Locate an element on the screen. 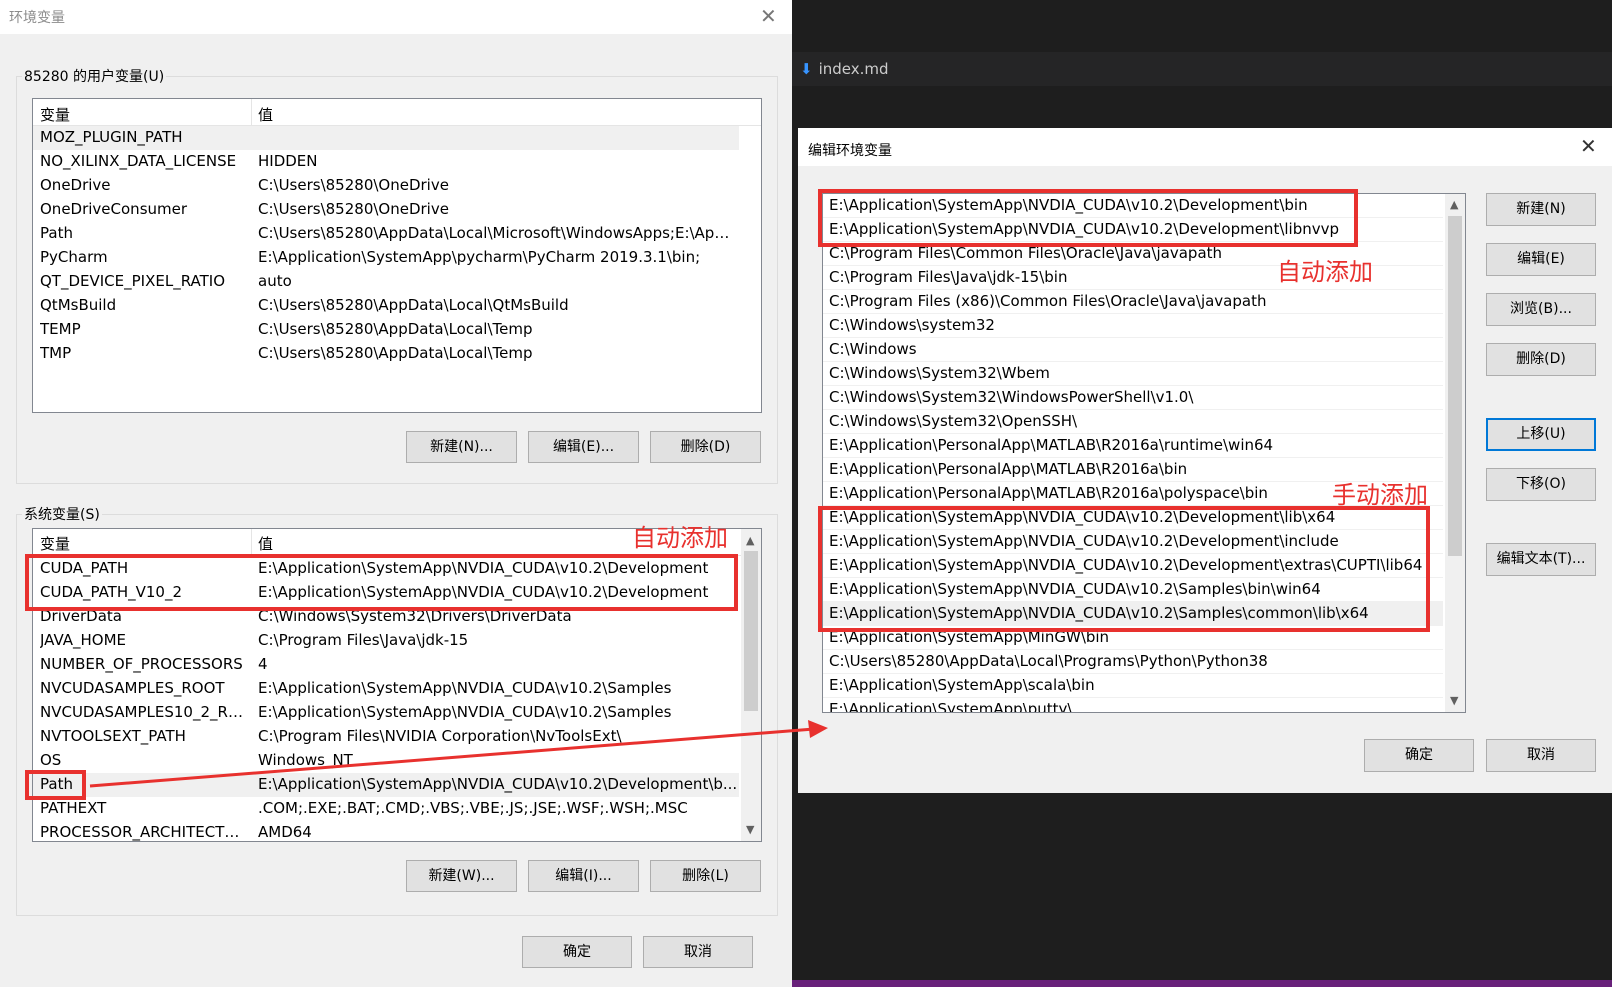  variable-value: C:\Users\85280\OneDrive is located at coordinates (353, 185).